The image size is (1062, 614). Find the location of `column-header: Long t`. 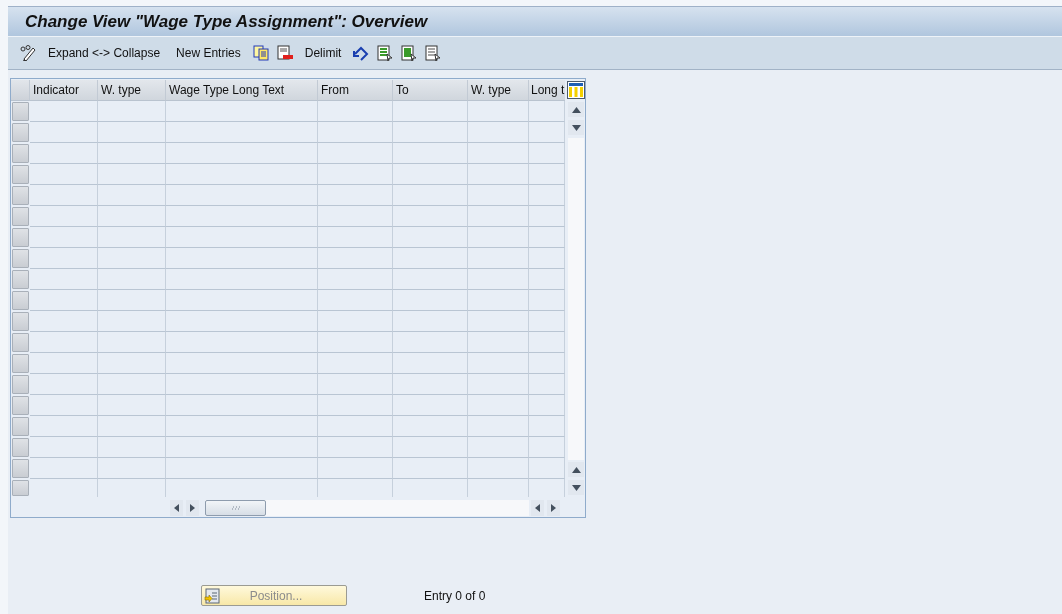

column-header: Long t is located at coordinates (547, 90).